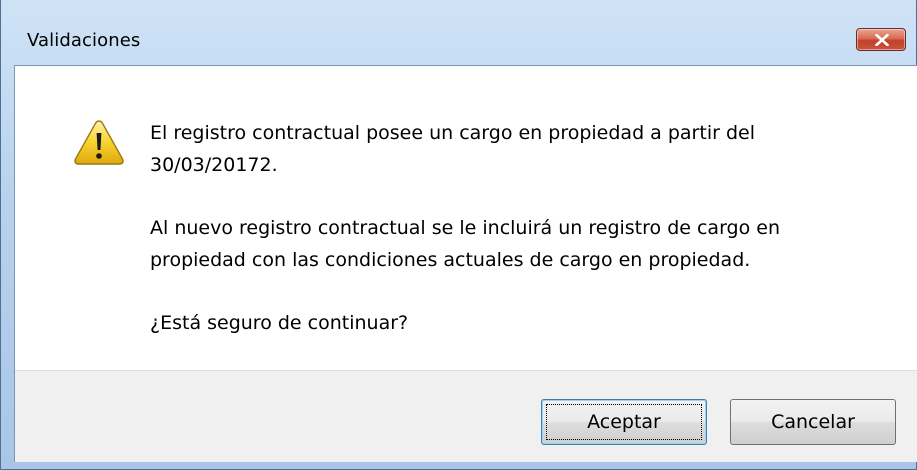  I want to click on question-text: ¿Está seguro de continuar?, so click(279, 323).